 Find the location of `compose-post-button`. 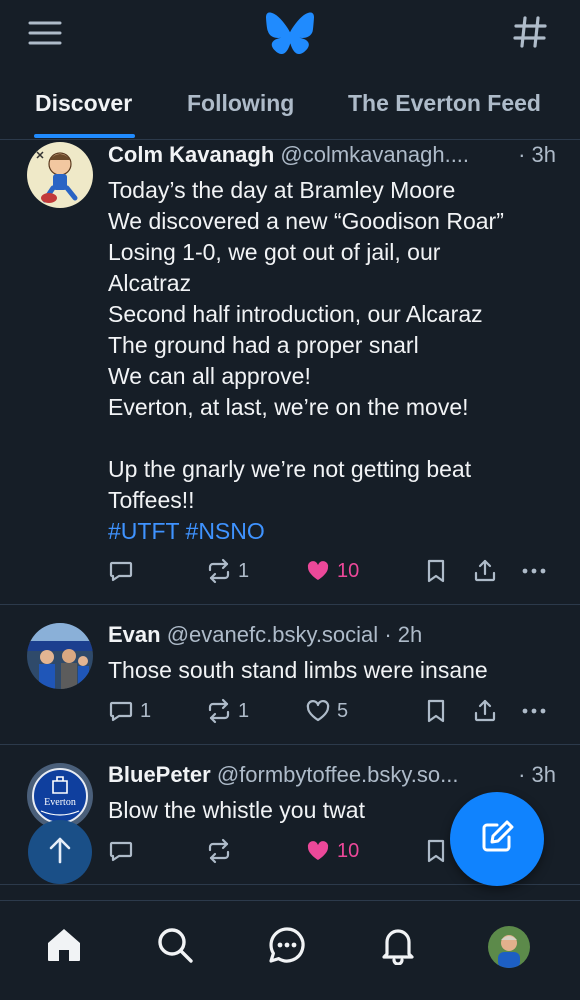

compose-post-button is located at coordinates (497, 839).